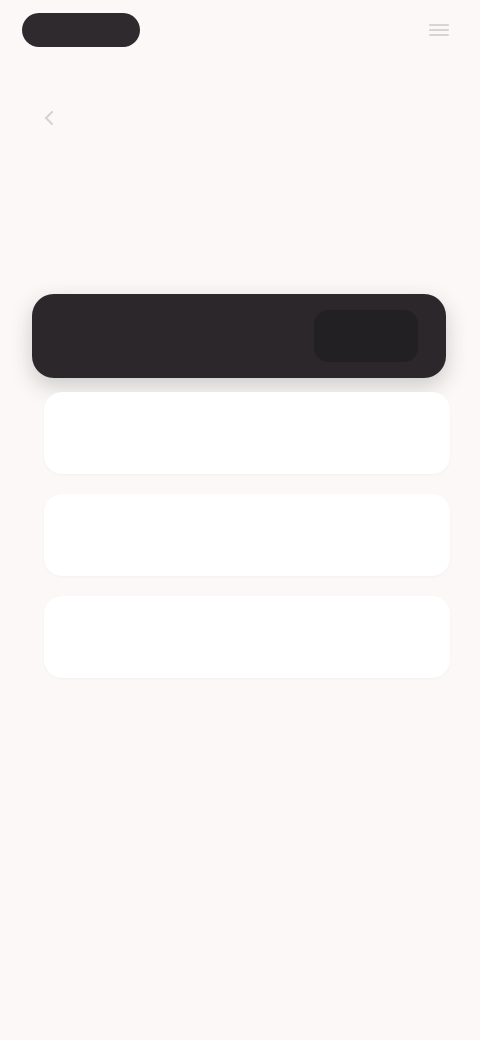 Image resolution: width=480 pixels, height=1040 pixels. I want to click on app-logo, so click(81, 30).